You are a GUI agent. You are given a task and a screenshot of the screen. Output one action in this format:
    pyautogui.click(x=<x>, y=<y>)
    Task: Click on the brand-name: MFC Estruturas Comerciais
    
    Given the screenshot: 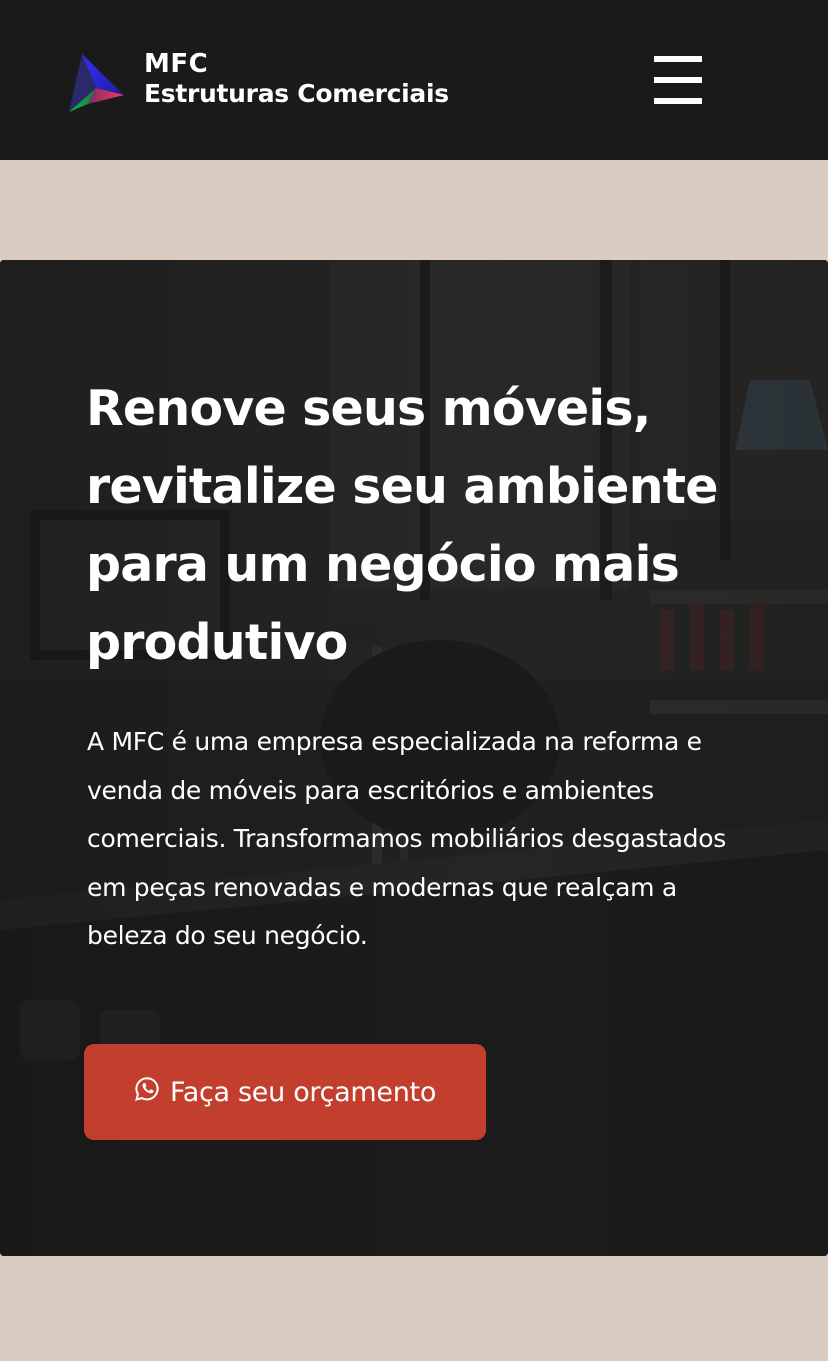 What is the action you would take?
    pyautogui.click(x=296, y=79)
    